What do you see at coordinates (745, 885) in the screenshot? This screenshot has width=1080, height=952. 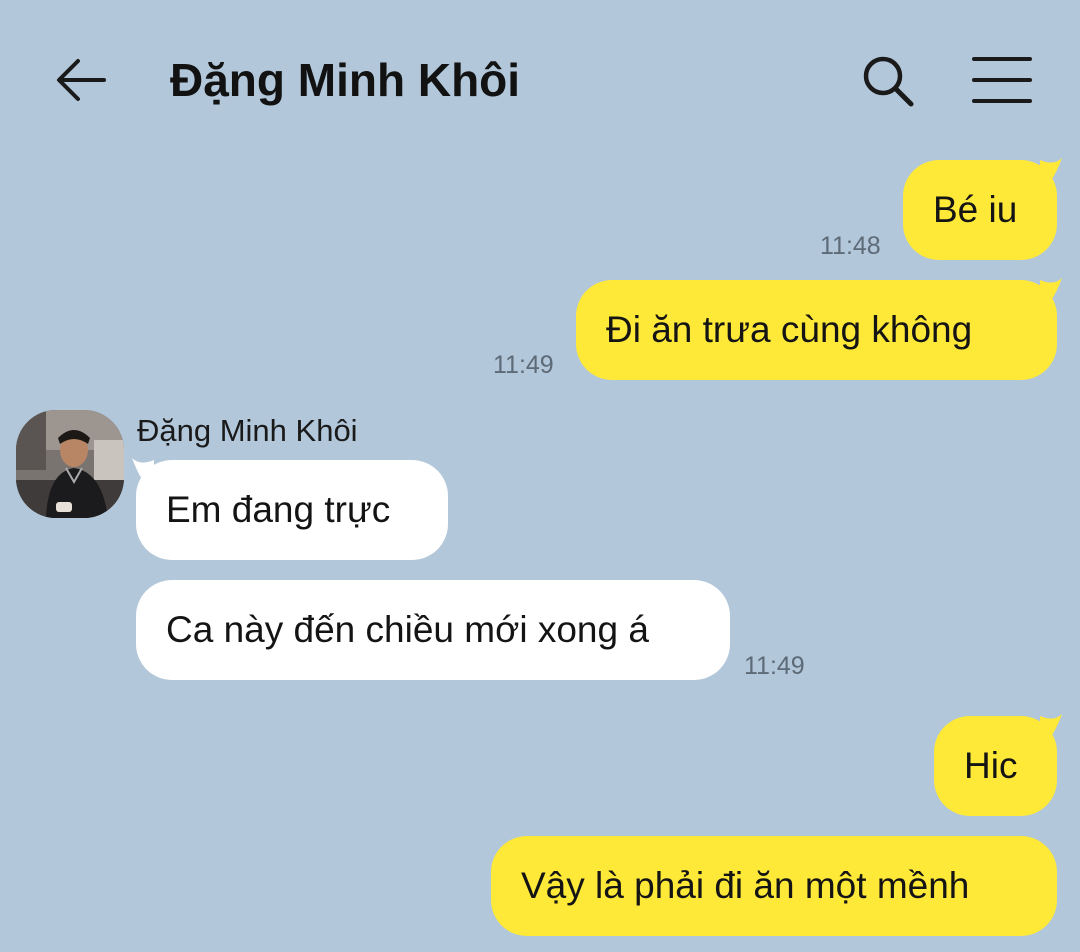 I see `message-text: Vậy là phải đi ăn một mềnh` at bounding box center [745, 885].